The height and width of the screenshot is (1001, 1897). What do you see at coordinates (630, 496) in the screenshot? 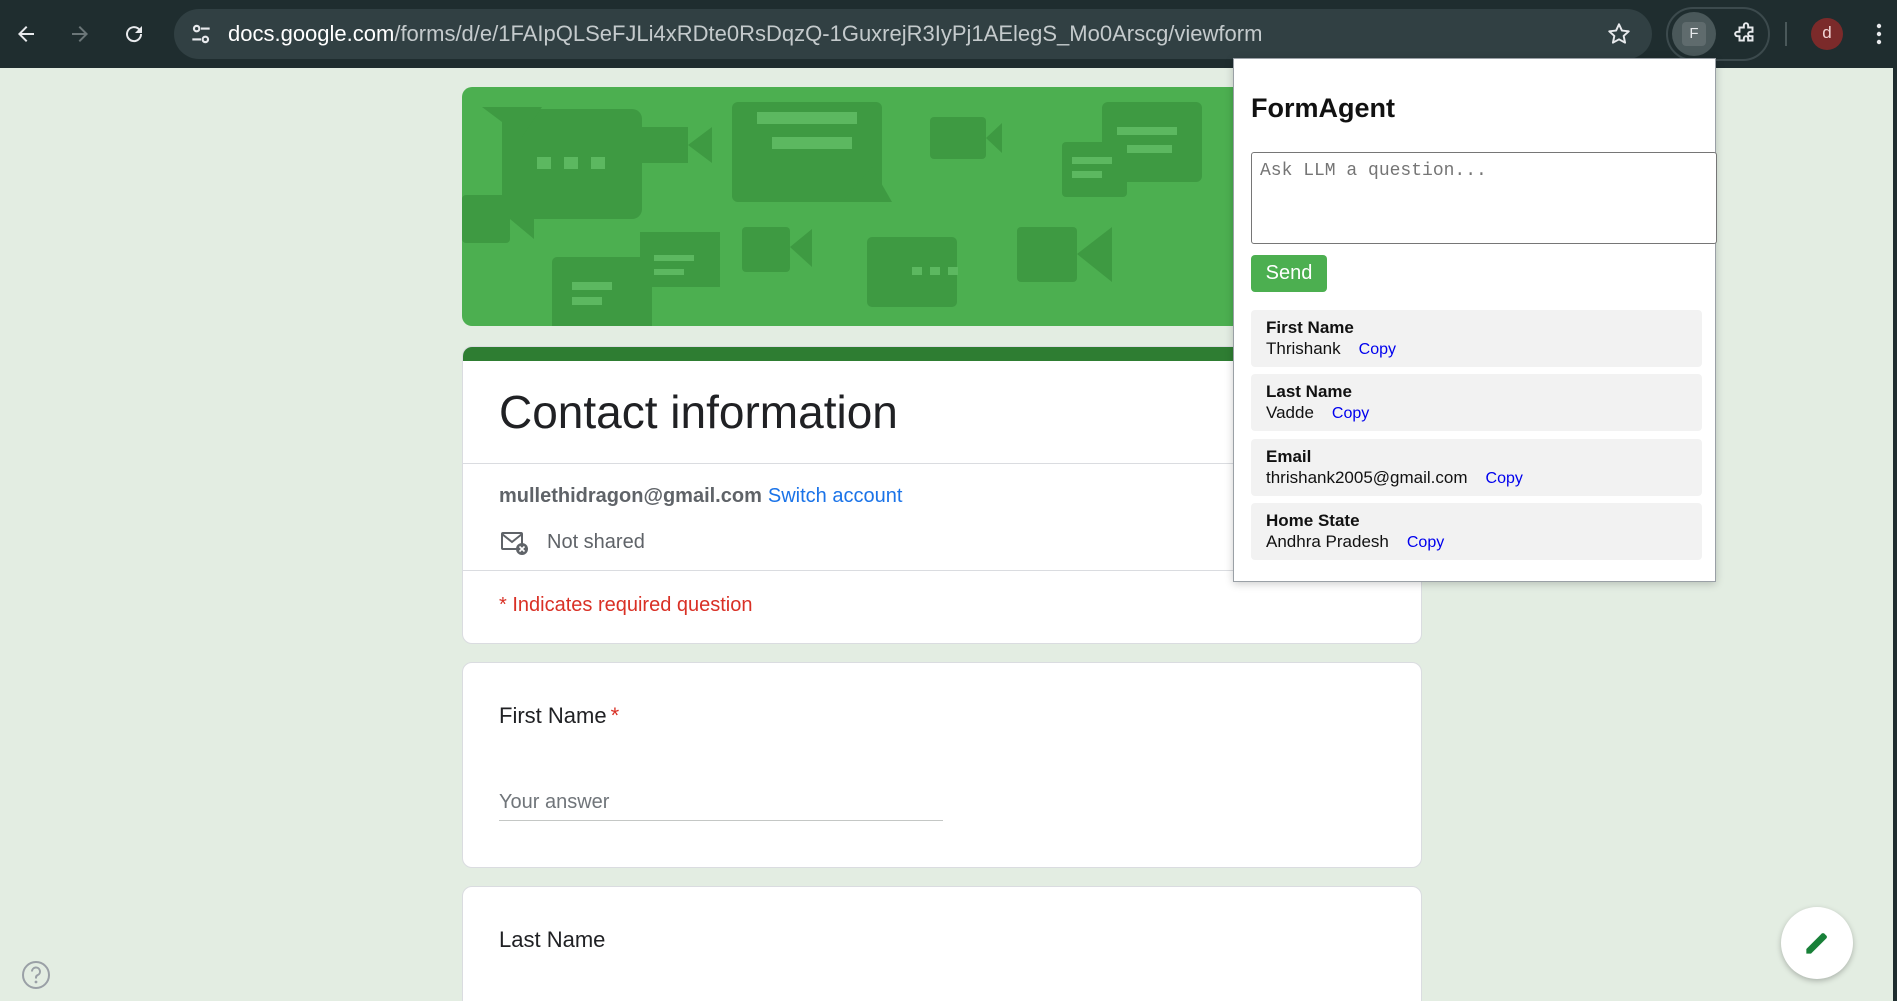
I see `account-email: mullethidragon@gmail.com` at bounding box center [630, 496].